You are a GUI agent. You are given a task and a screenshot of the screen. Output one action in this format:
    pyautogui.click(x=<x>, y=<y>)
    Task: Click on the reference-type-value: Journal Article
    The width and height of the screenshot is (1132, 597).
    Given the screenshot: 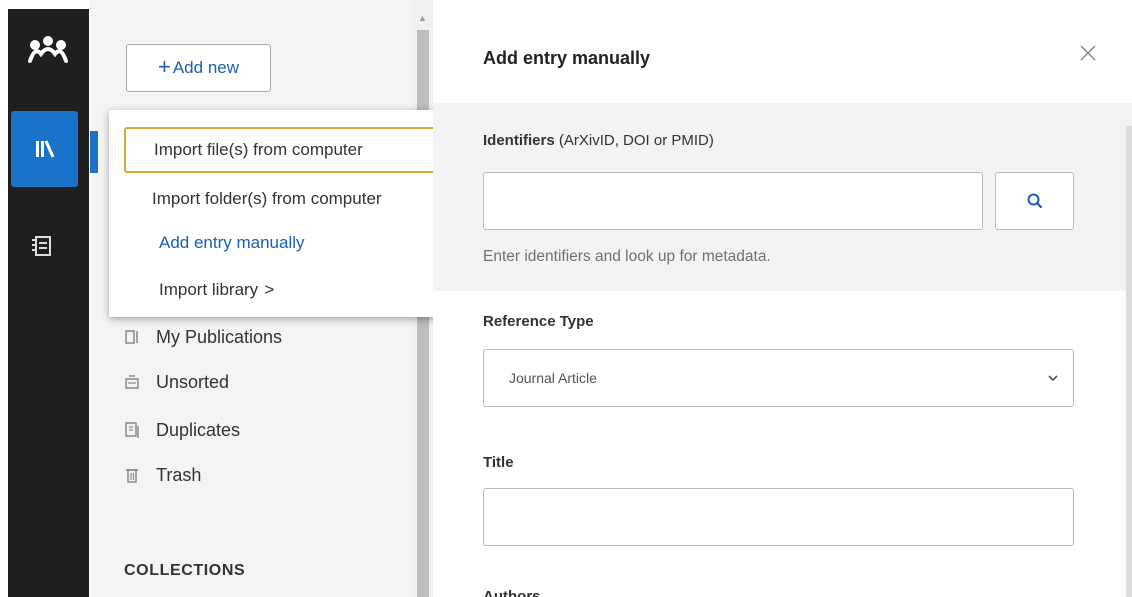 What is the action you would take?
    pyautogui.click(x=553, y=378)
    